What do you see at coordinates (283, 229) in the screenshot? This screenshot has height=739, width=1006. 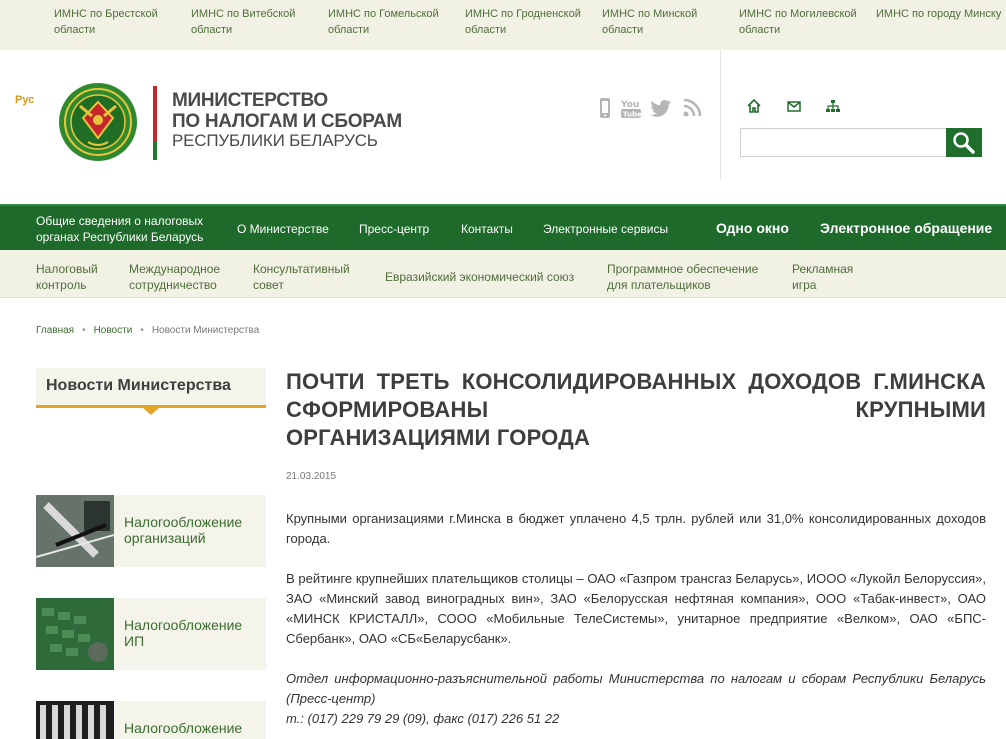 I see `nav-about-ministry: О Министерстве` at bounding box center [283, 229].